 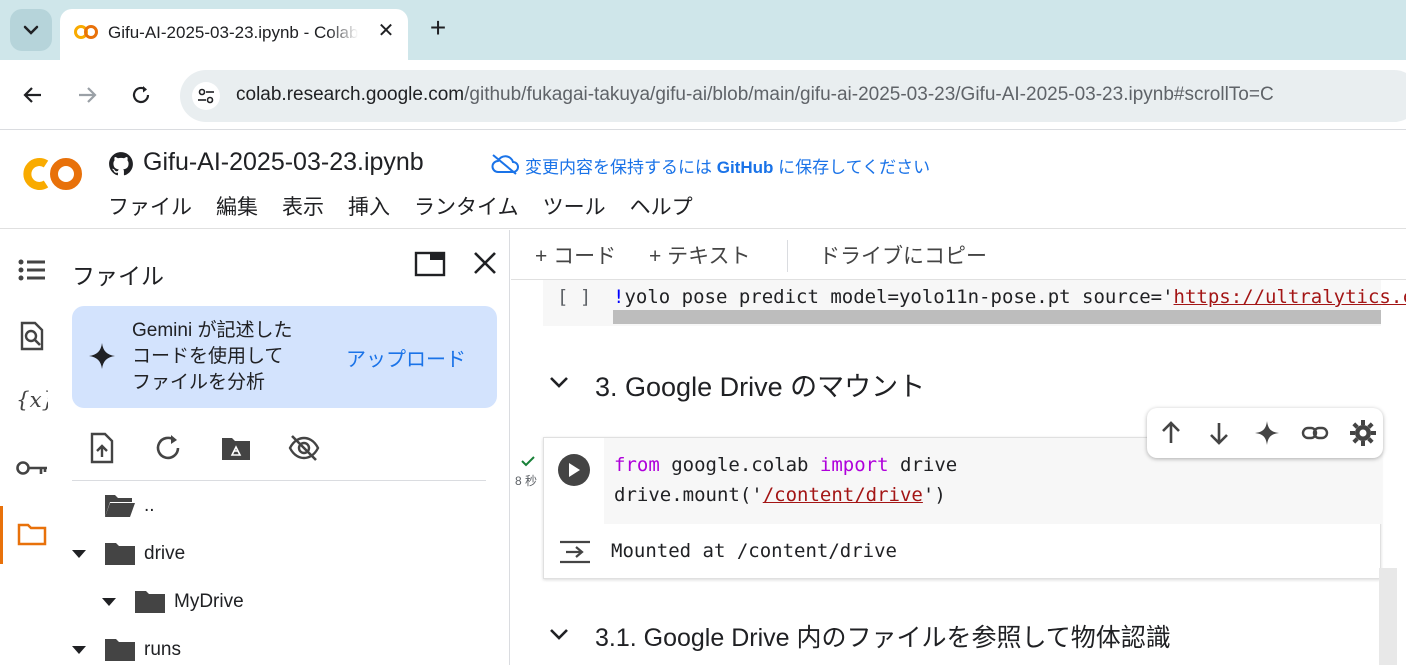 What do you see at coordinates (406, 357) in the screenshot?
I see `upload-link: アップロード` at bounding box center [406, 357].